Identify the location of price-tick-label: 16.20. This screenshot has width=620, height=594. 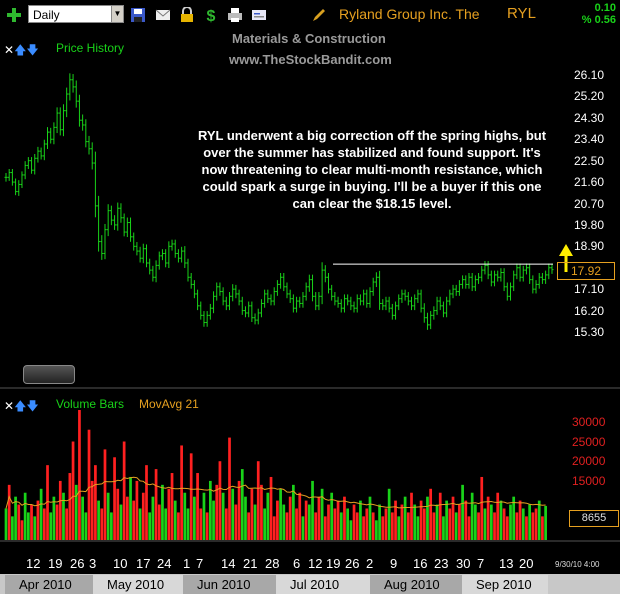
(589, 310).